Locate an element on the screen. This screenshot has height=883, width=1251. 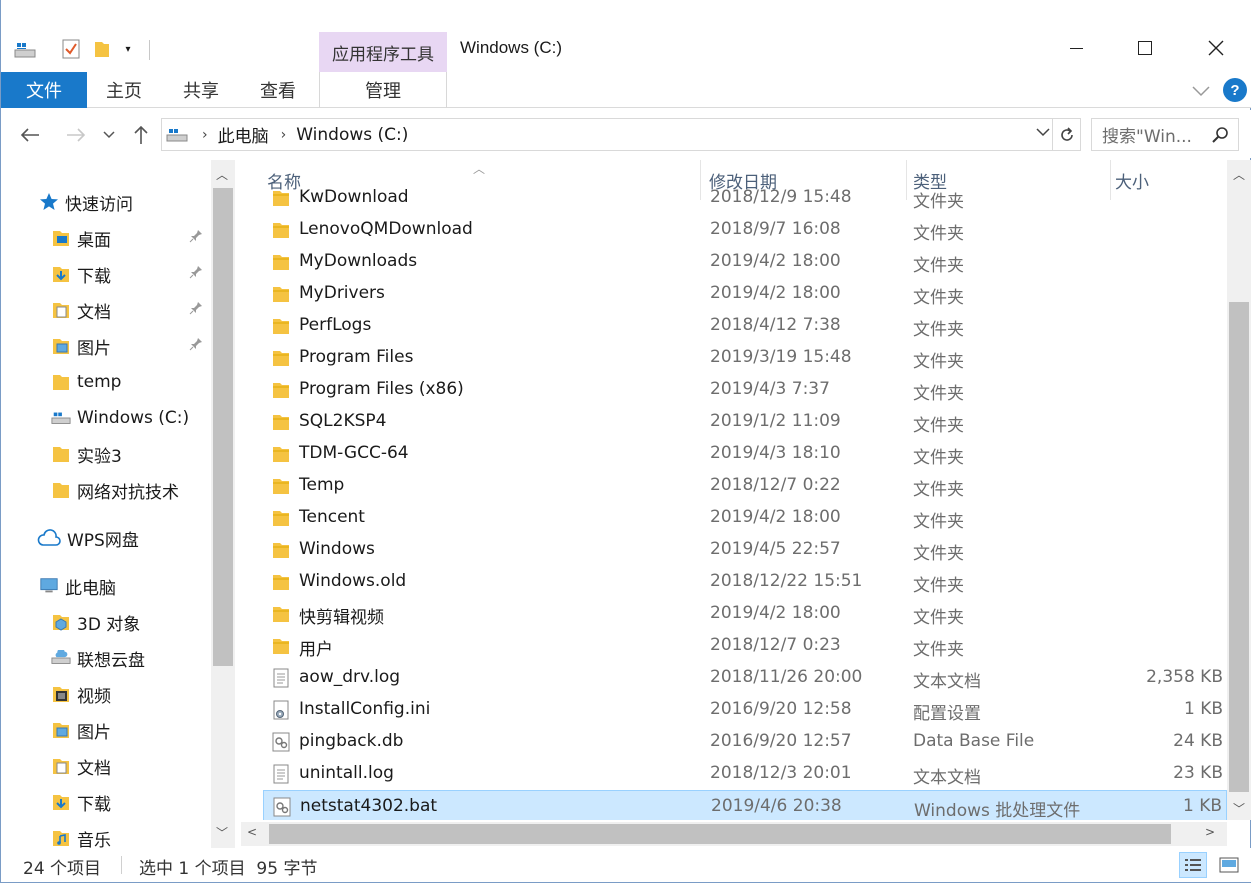
up-button is located at coordinates (141, 135).